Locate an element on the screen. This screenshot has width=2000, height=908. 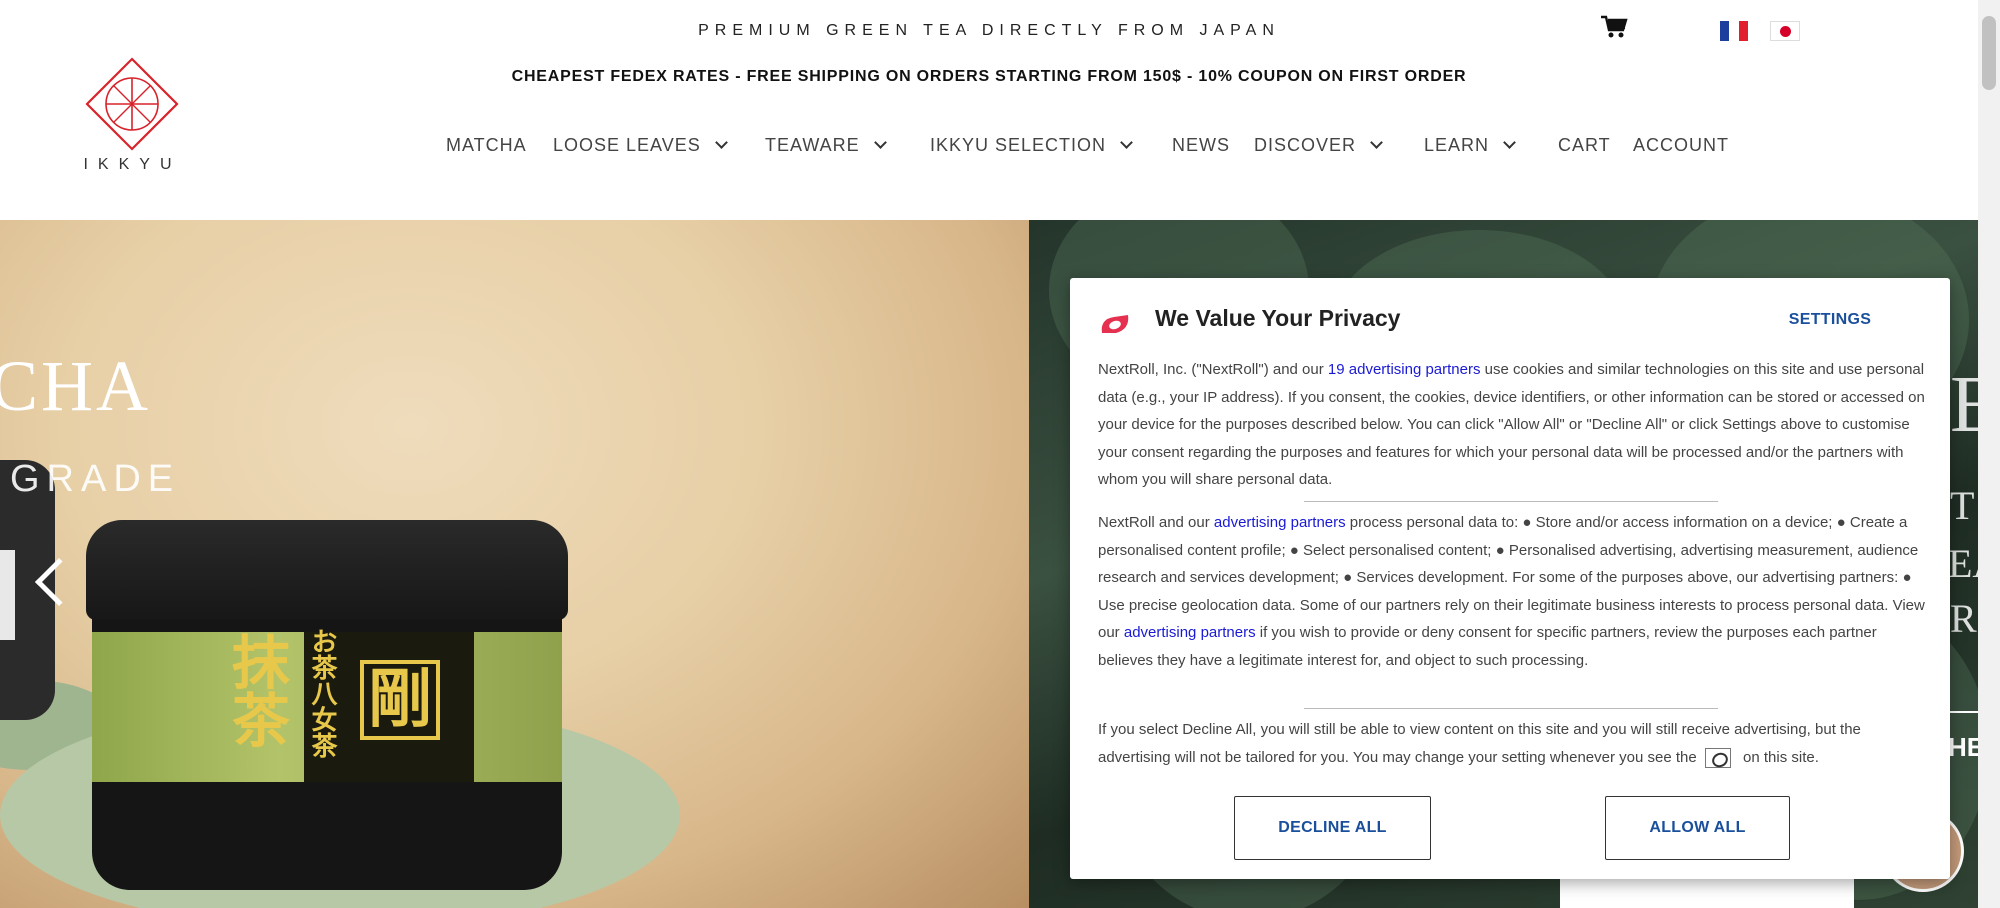
nav-label: ACCOUNT is located at coordinates (1681, 144).